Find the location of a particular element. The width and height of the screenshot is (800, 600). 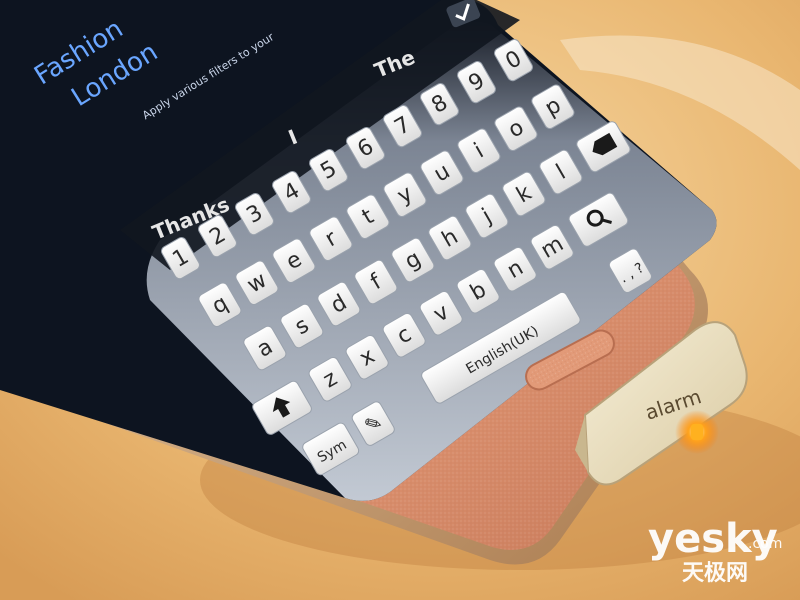

watermark-dotcom: .com is located at coordinates (765, 544).